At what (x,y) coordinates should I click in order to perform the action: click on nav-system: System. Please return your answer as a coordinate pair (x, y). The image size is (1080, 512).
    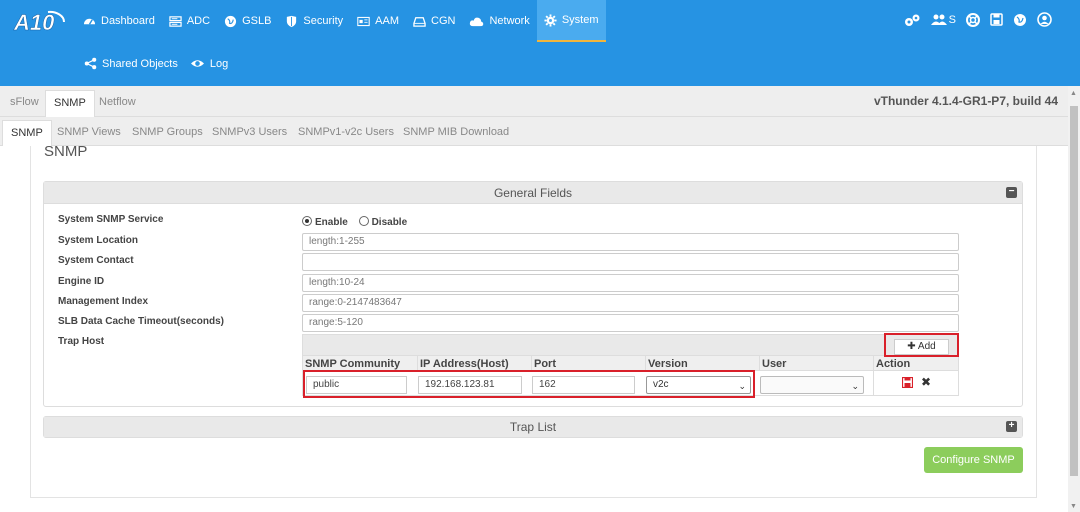
    Looking at the image, I should click on (571, 21).